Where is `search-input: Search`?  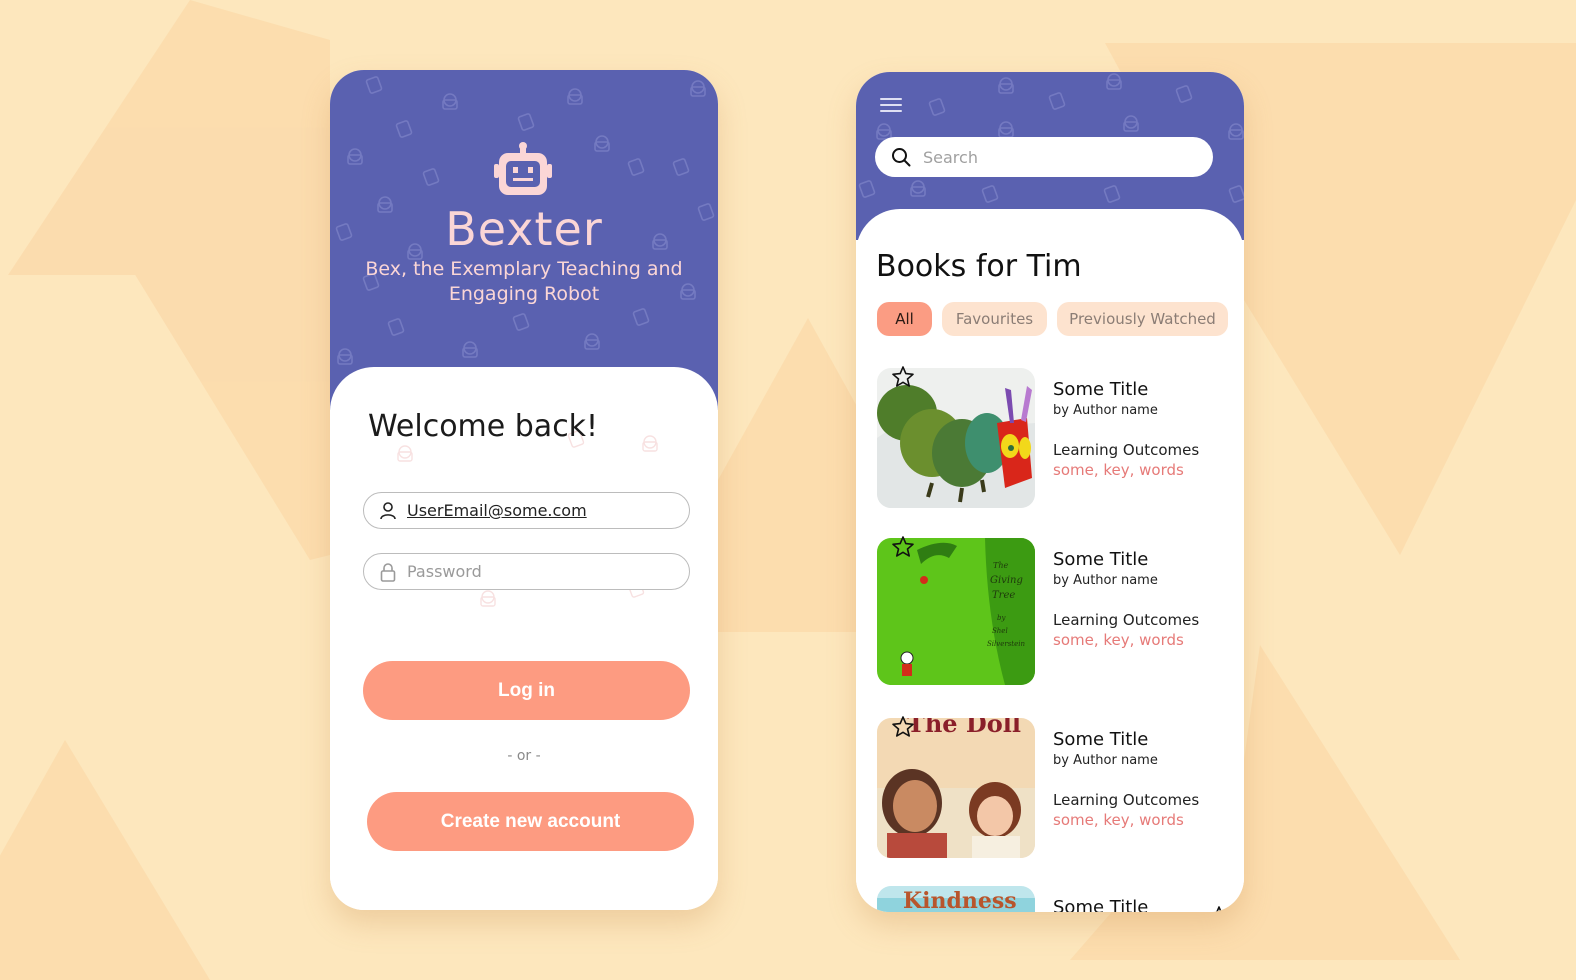
search-input: Search is located at coordinates (1044, 157).